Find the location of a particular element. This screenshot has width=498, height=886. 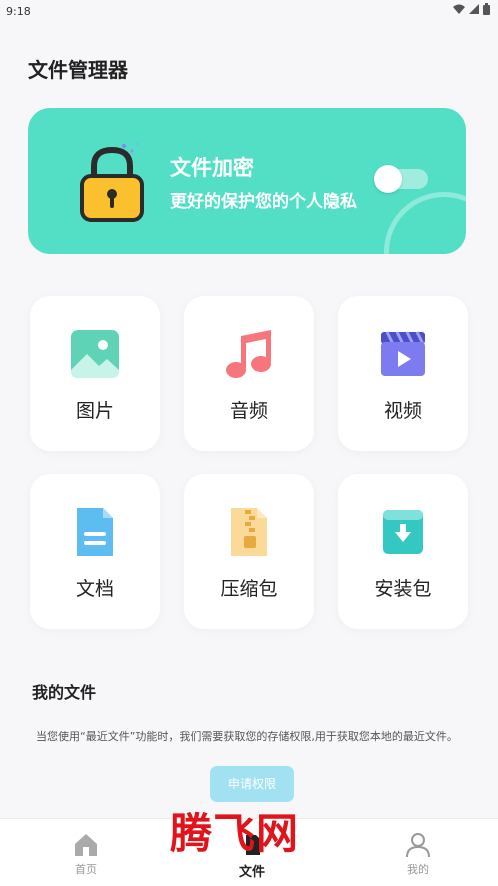

toggle-knob is located at coordinates (388, 179).